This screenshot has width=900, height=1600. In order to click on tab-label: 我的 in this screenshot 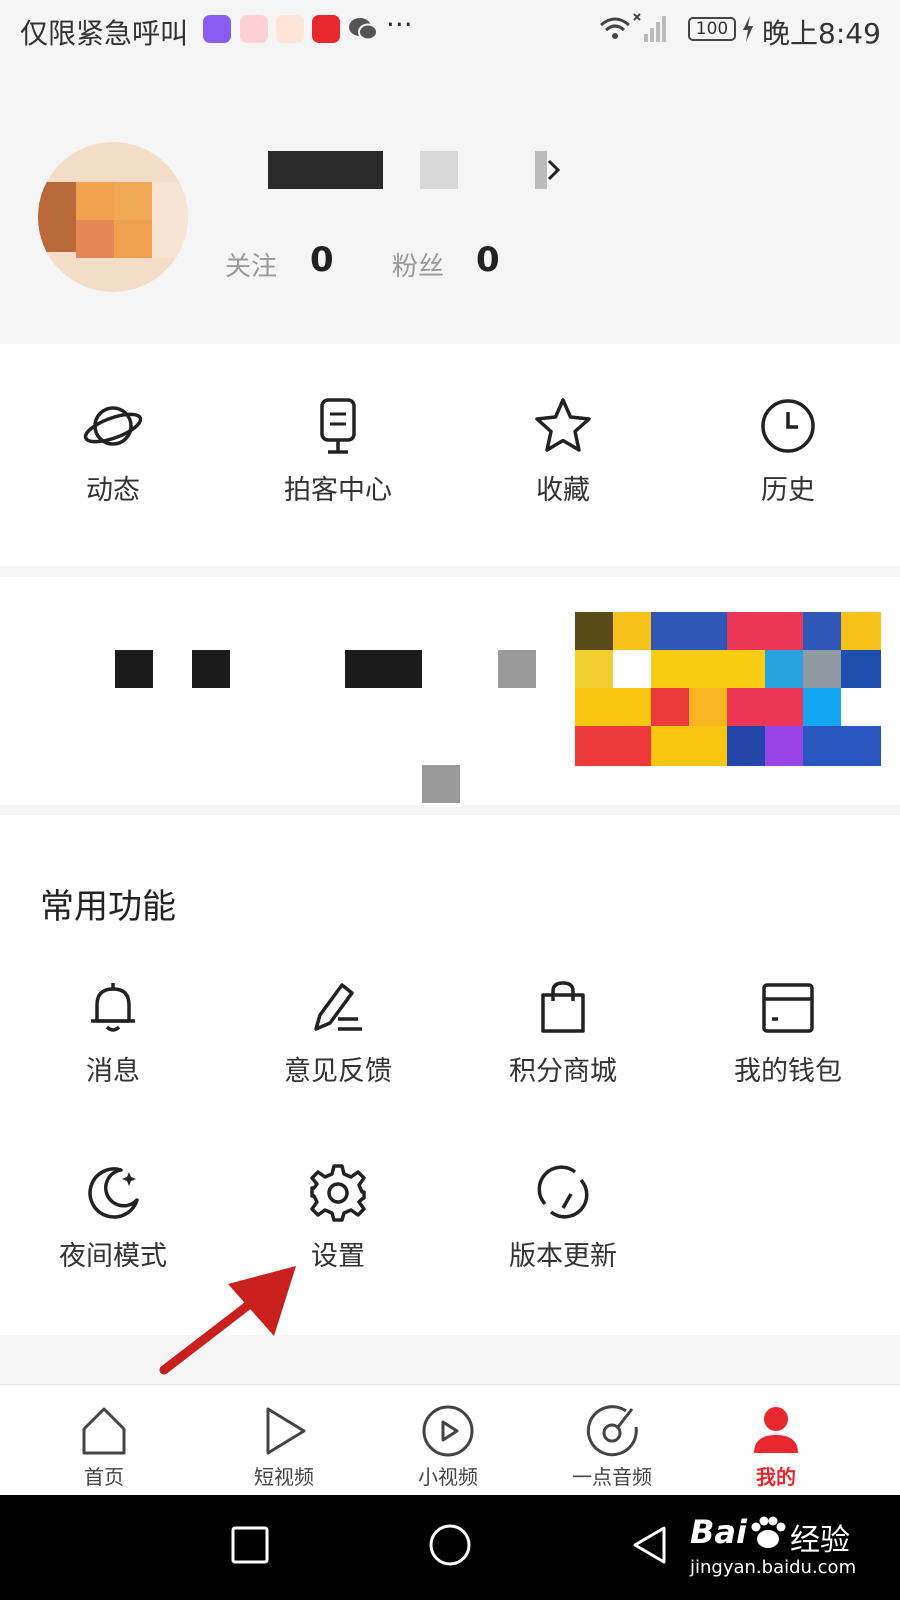, I will do `click(776, 1477)`.